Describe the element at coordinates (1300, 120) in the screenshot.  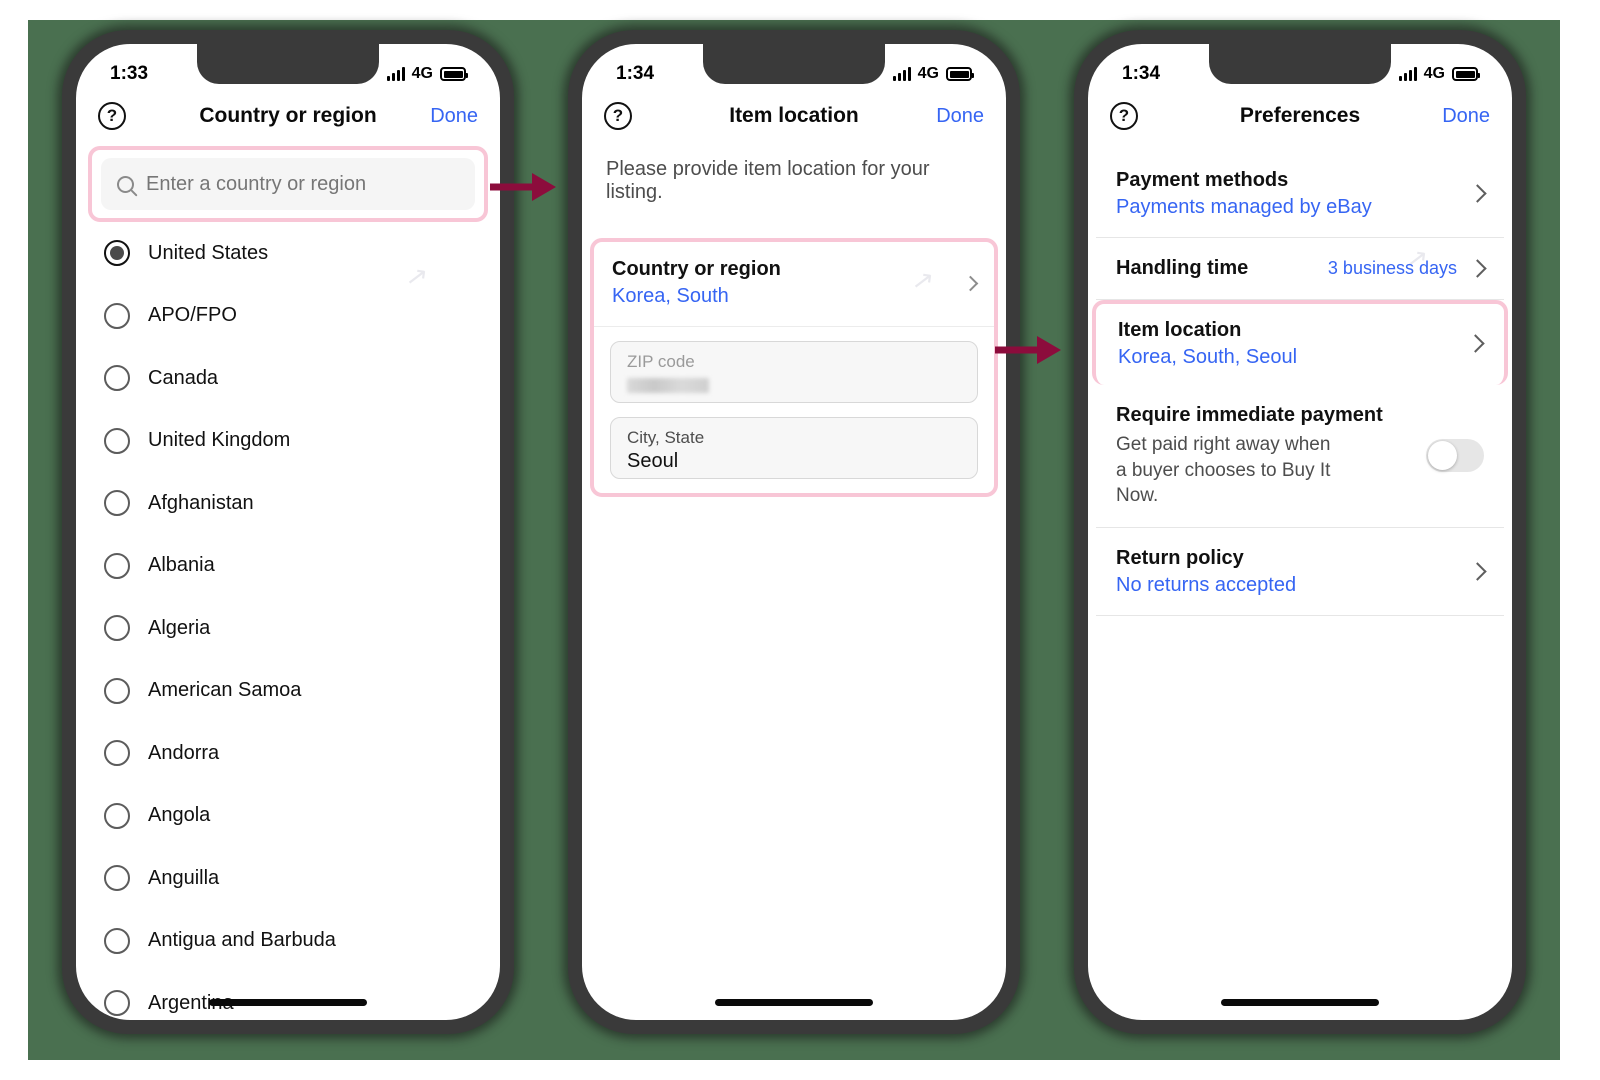
I see `nav-bar: ? Preferences Done` at that location.